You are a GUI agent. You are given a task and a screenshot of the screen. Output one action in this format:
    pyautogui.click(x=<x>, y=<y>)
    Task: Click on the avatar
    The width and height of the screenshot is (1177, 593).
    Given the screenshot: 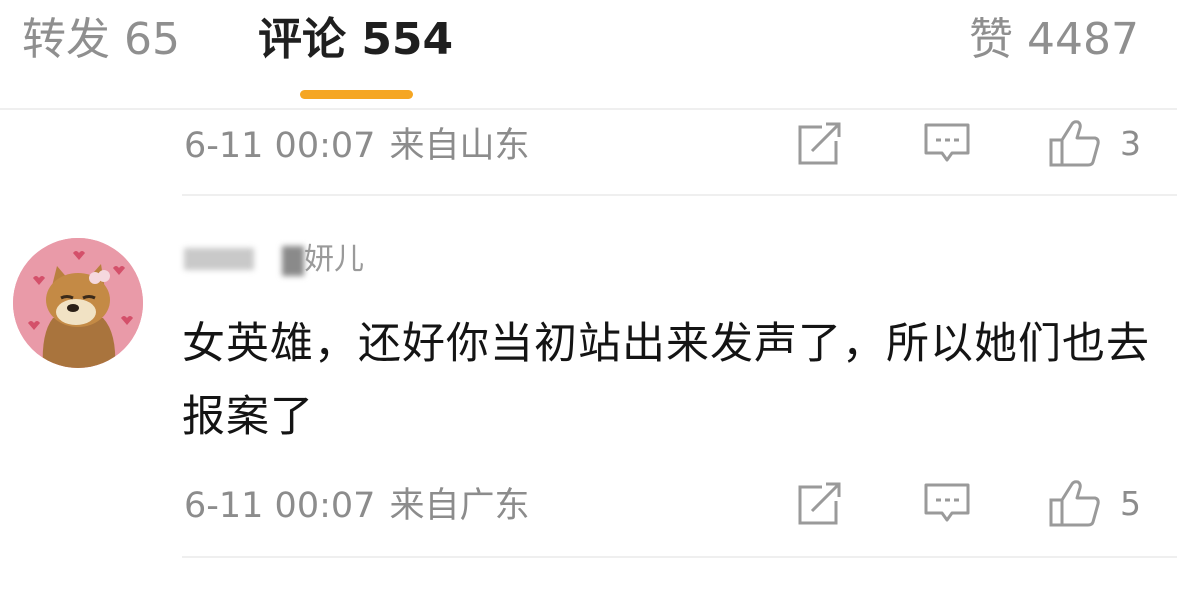 What is the action you would take?
    pyautogui.click(x=78, y=303)
    